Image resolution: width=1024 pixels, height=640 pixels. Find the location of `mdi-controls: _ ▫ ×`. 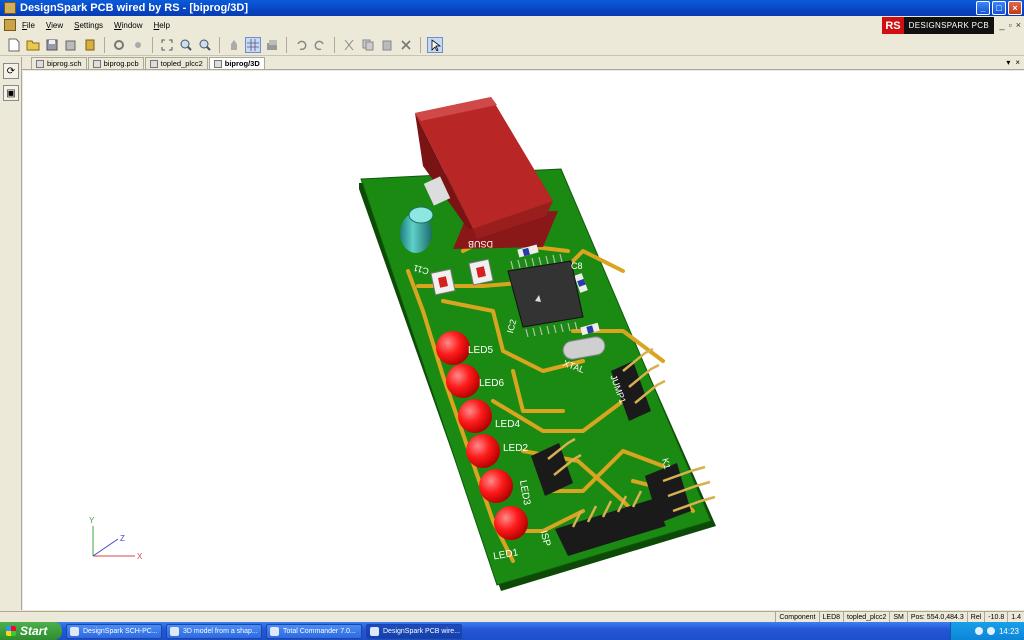

mdi-controls: _ ▫ × is located at coordinates (1010, 25).